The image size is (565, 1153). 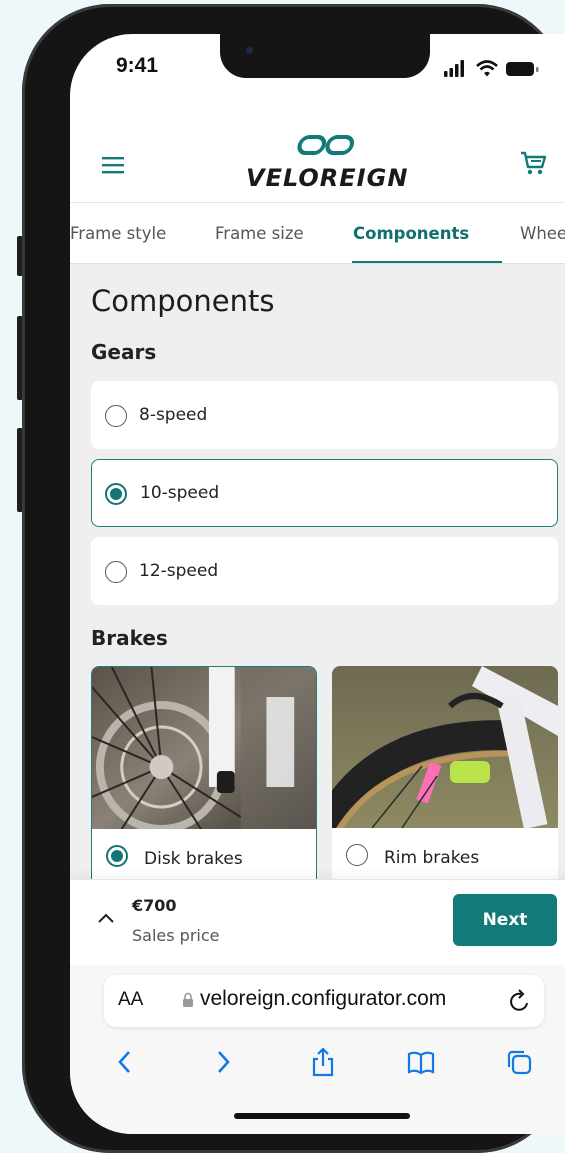 I want to click on brake-option-disk: Disk brakes, so click(x=204, y=779).